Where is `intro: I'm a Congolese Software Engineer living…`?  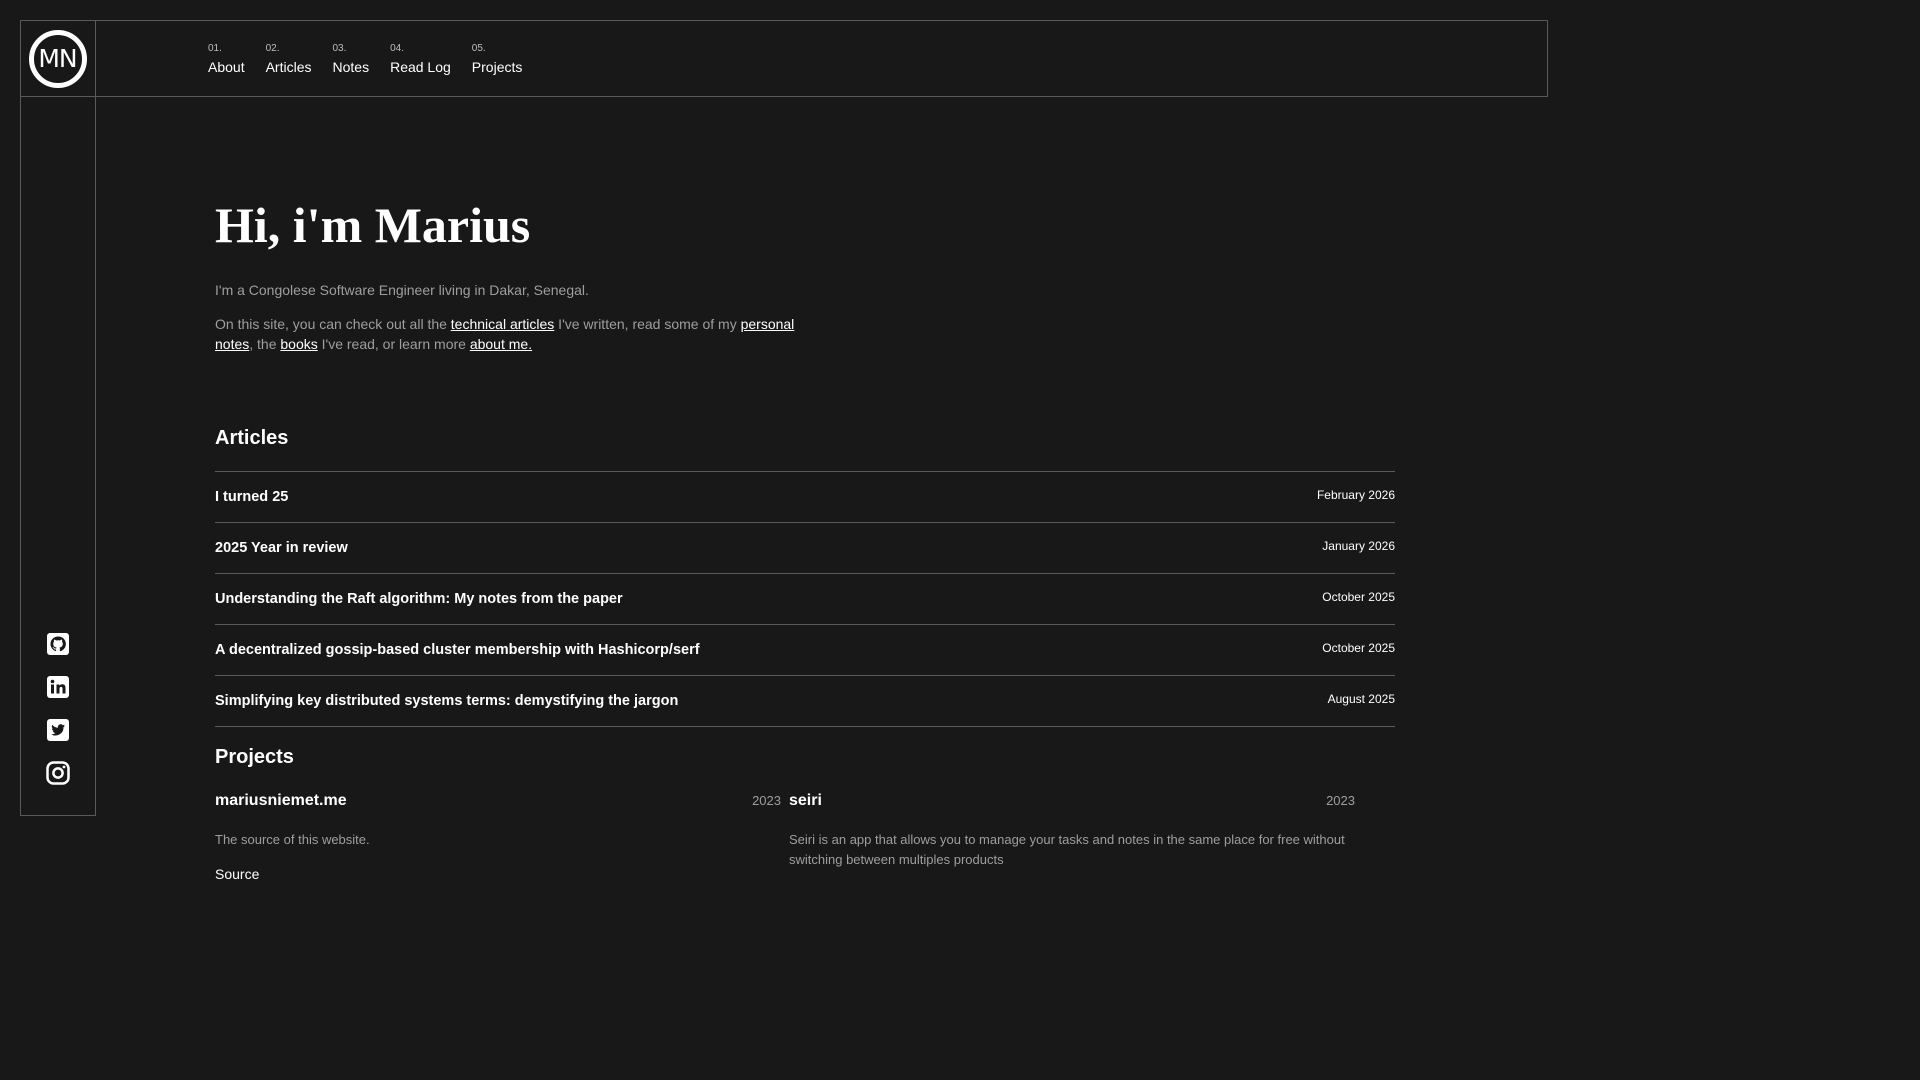 intro: I'm a Congolese Software Engineer living… is located at coordinates (515, 324).